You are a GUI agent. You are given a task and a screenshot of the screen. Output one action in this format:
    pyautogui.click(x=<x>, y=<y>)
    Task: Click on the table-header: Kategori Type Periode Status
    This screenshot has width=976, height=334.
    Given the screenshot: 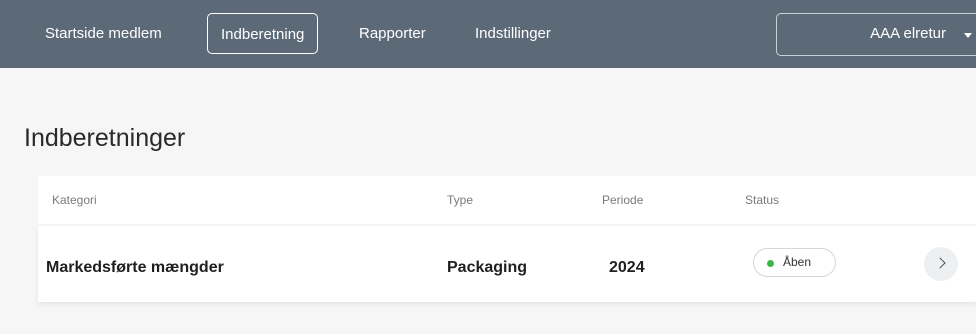 What is the action you would take?
    pyautogui.click(x=507, y=200)
    